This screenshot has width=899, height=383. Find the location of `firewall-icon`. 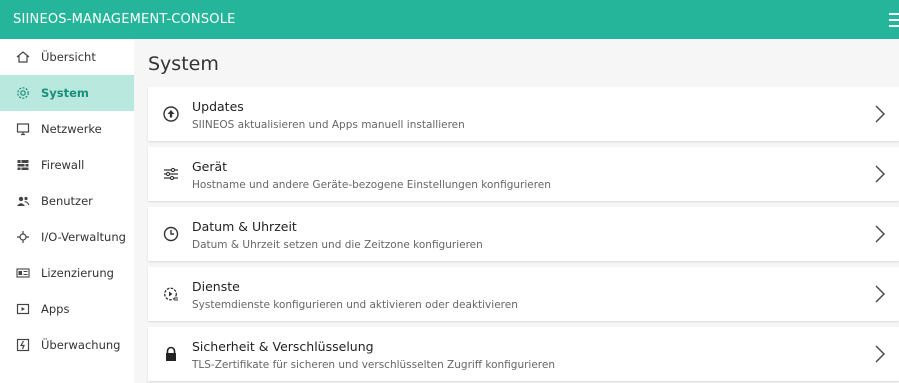

firewall-icon is located at coordinates (23, 165).